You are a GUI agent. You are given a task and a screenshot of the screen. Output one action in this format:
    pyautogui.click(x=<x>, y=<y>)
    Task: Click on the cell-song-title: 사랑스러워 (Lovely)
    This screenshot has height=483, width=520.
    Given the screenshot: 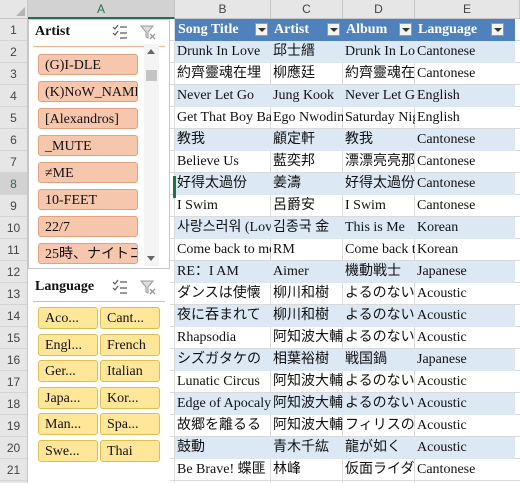 What is the action you would take?
    pyautogui.click(x=223, y=228)
    